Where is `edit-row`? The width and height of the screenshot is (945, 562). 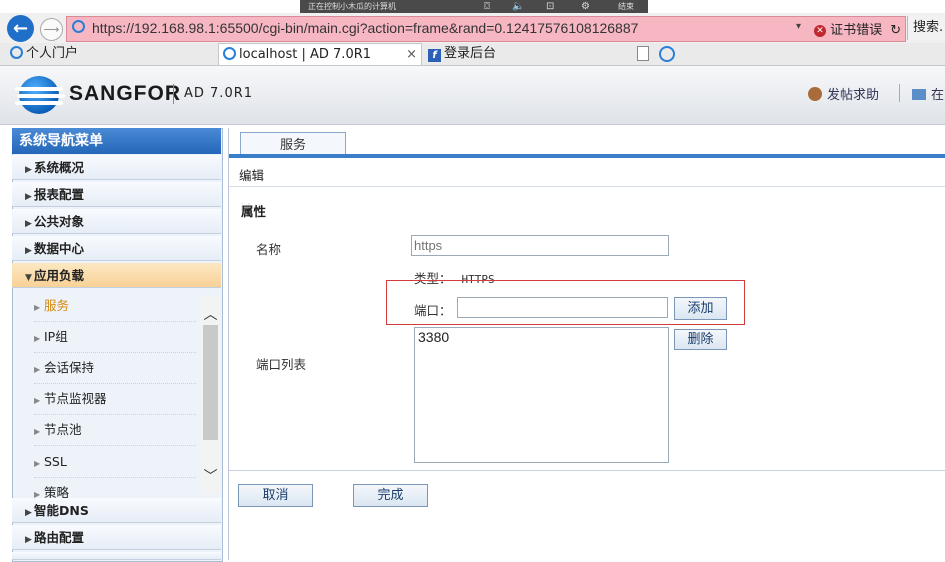 edit-row is located at coordinates (587, 172).